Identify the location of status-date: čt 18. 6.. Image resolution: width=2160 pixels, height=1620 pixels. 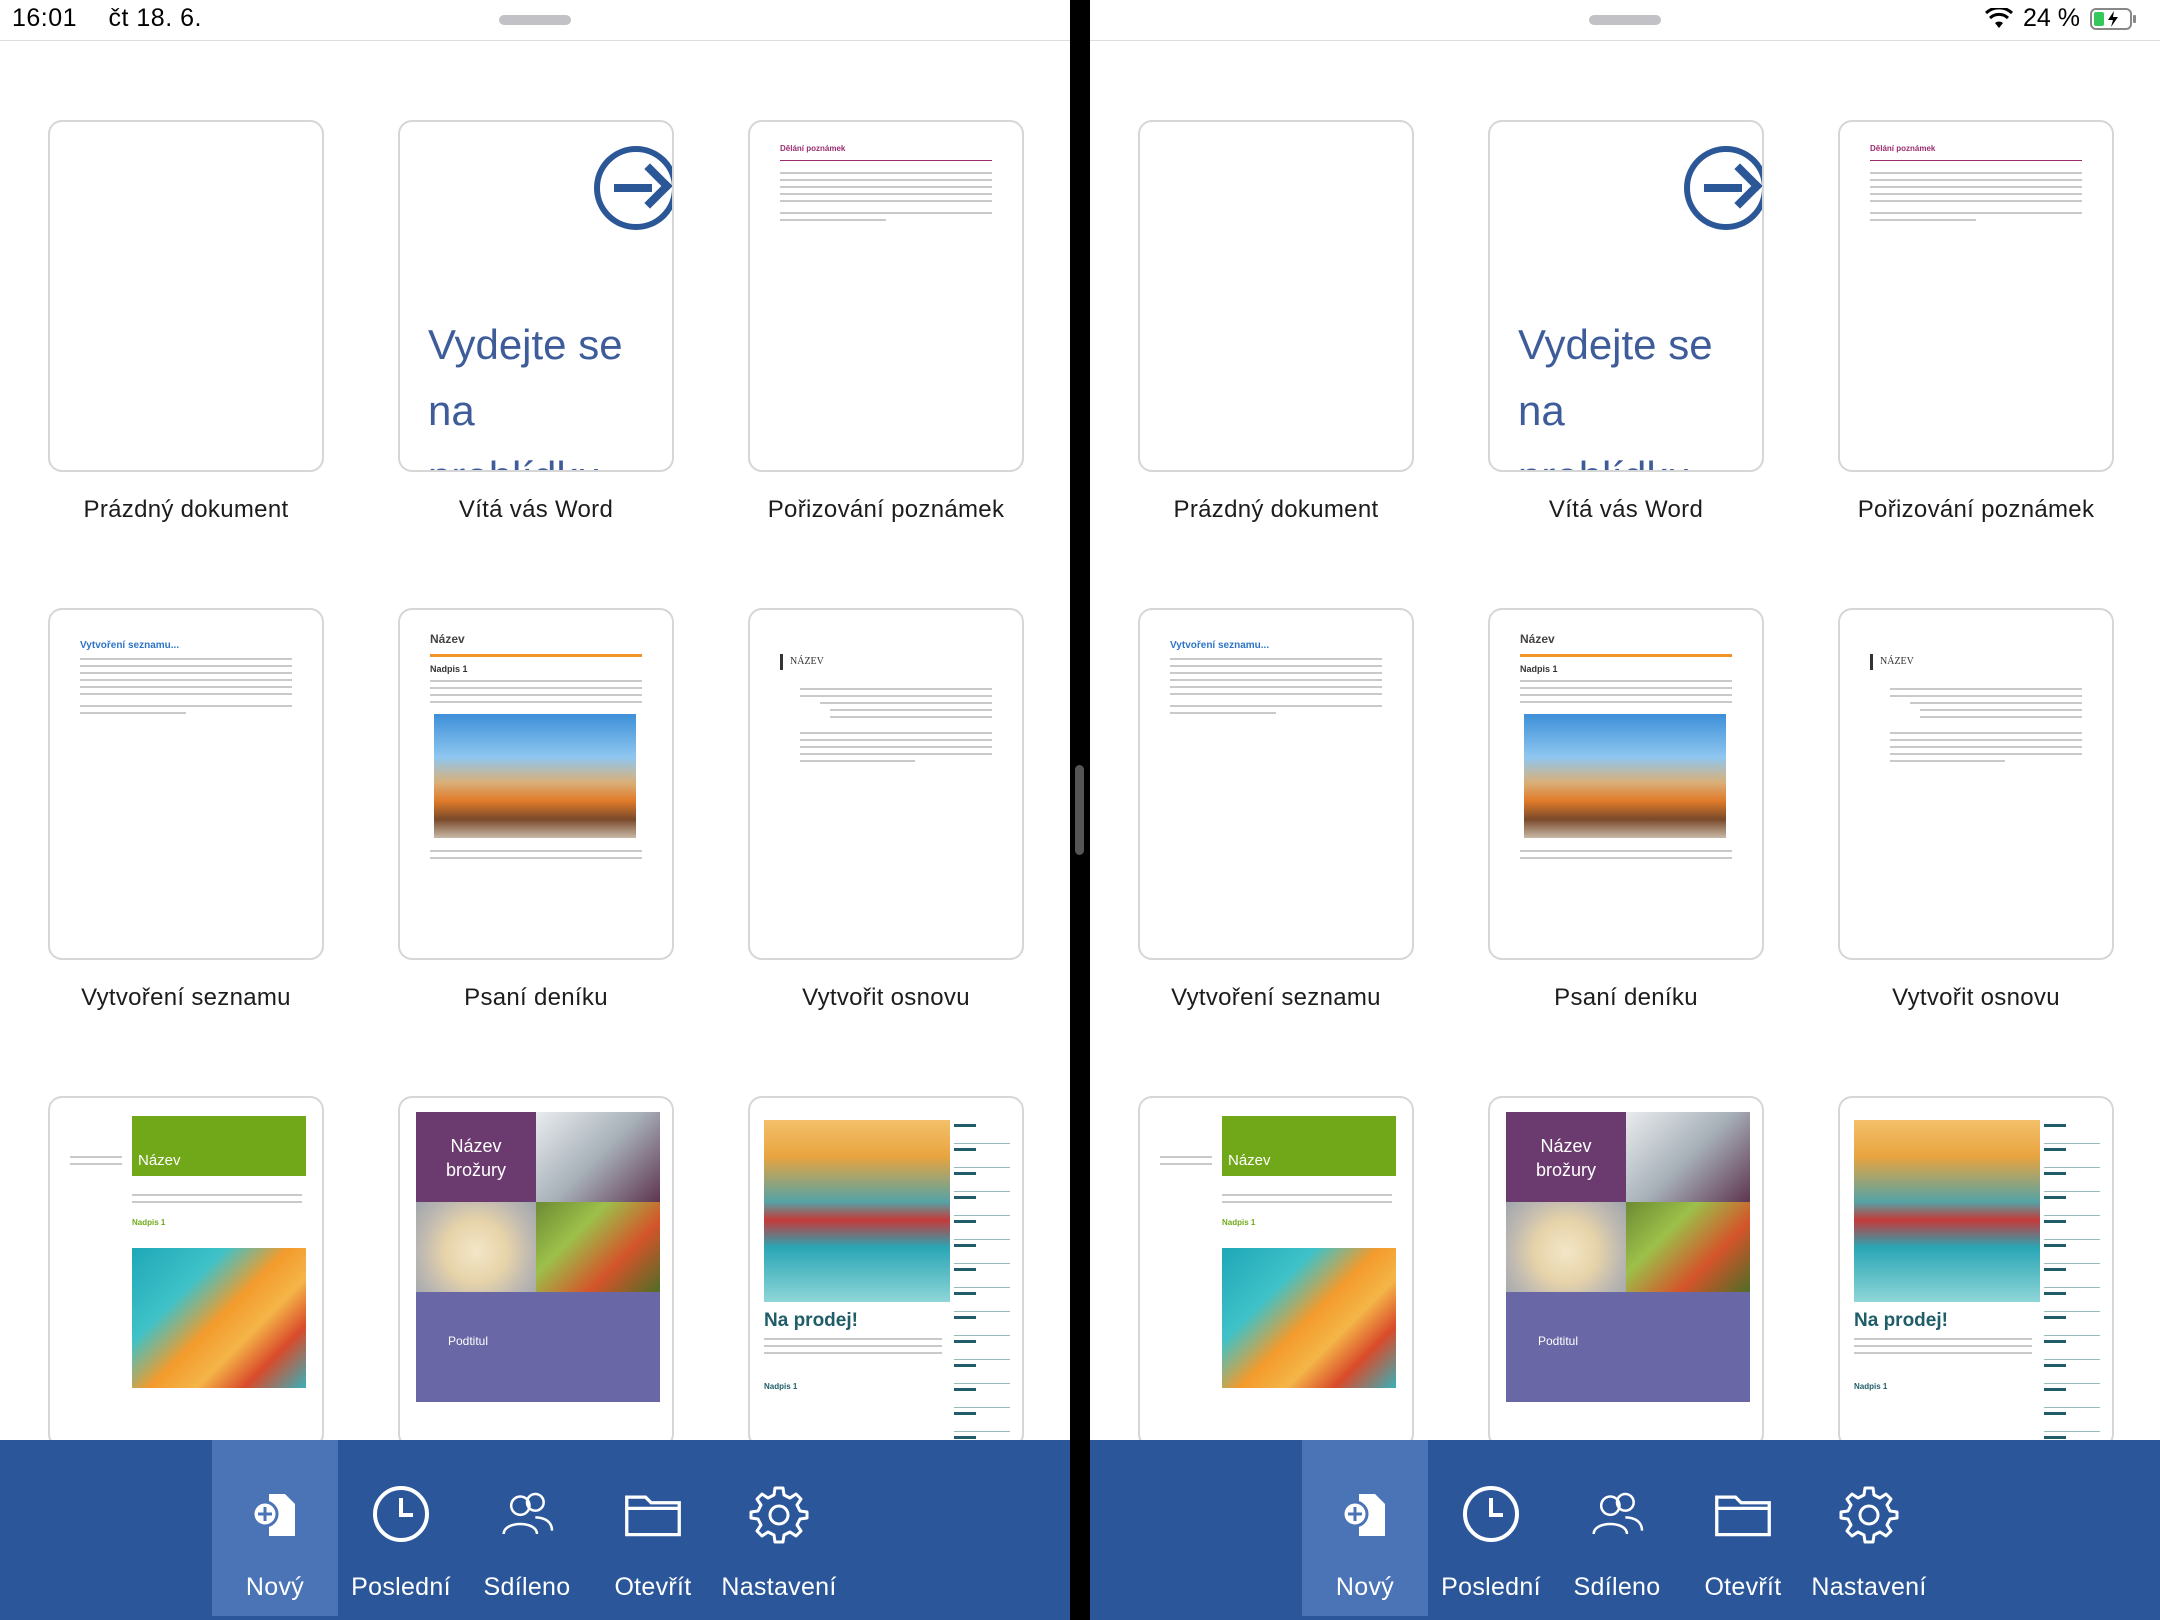
(155, 18).